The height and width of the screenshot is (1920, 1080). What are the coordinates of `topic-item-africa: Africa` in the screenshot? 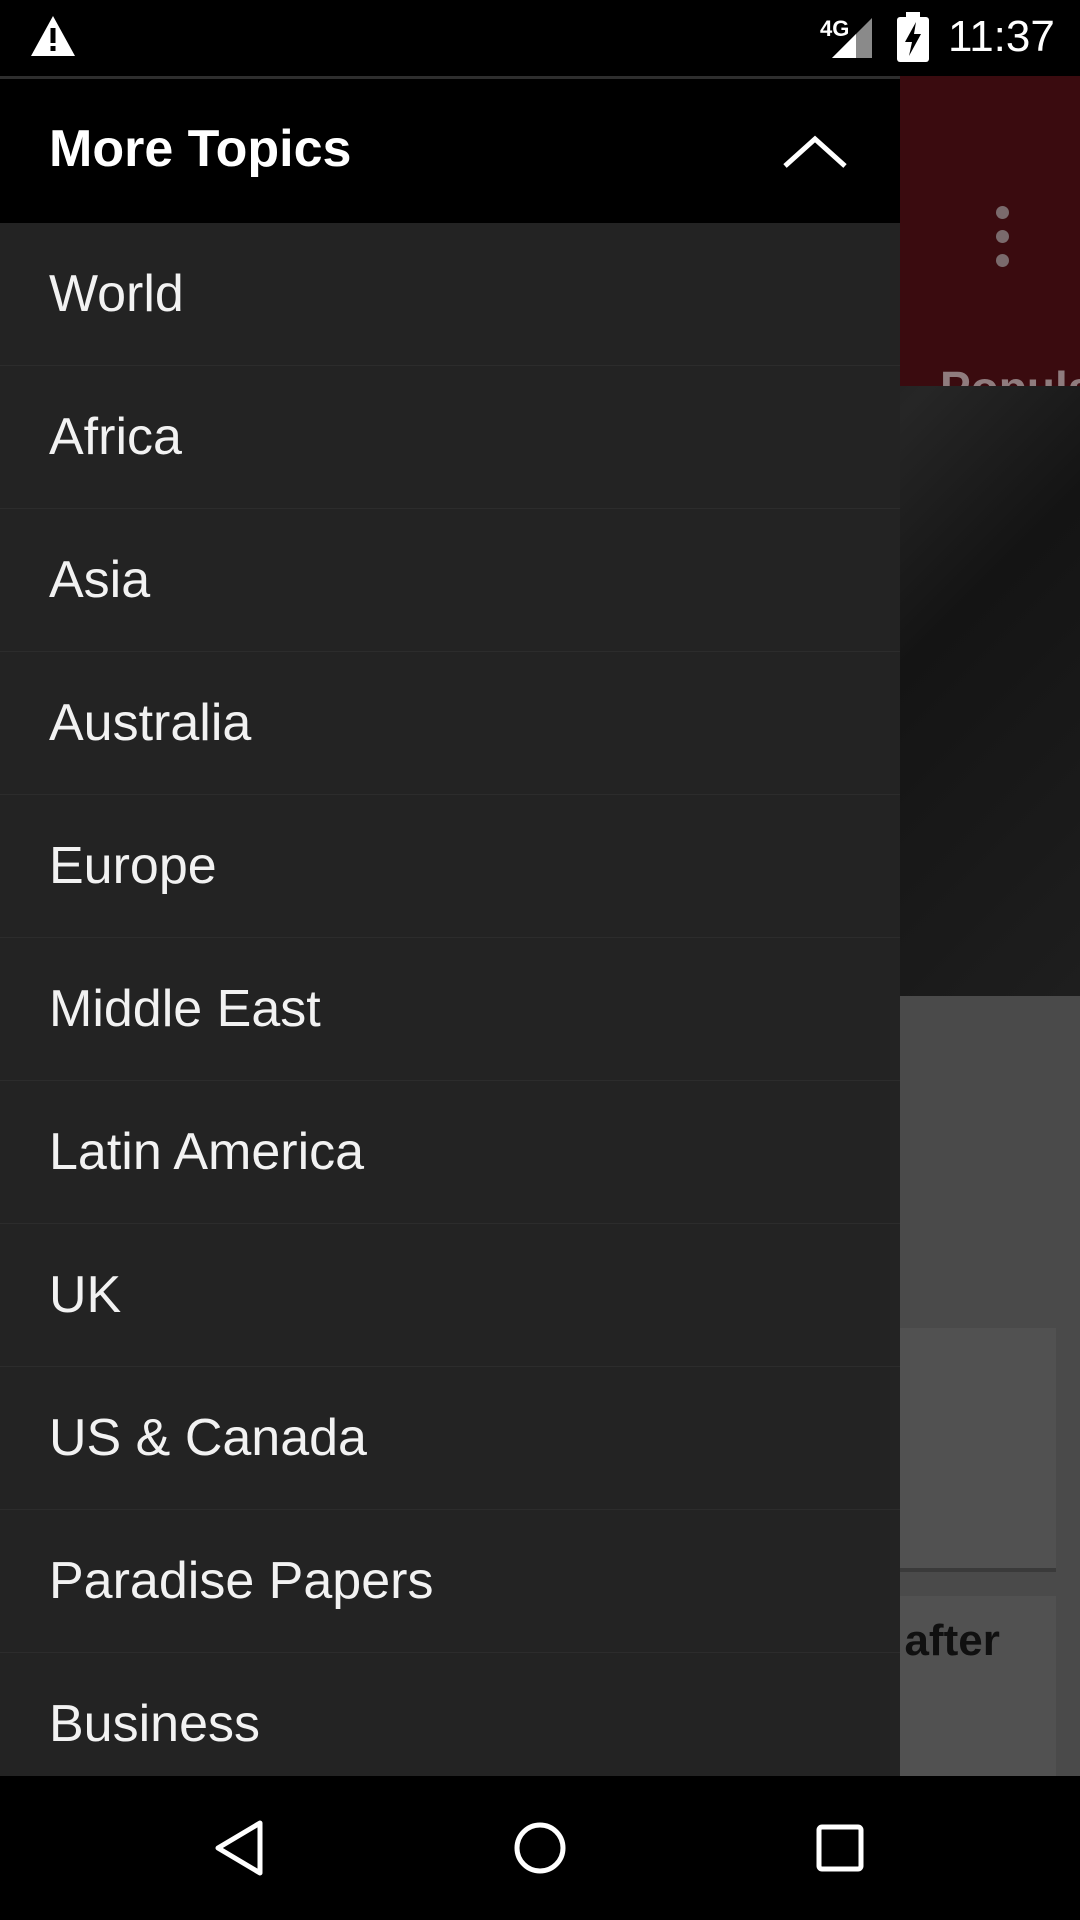 It's located at (450, 437).